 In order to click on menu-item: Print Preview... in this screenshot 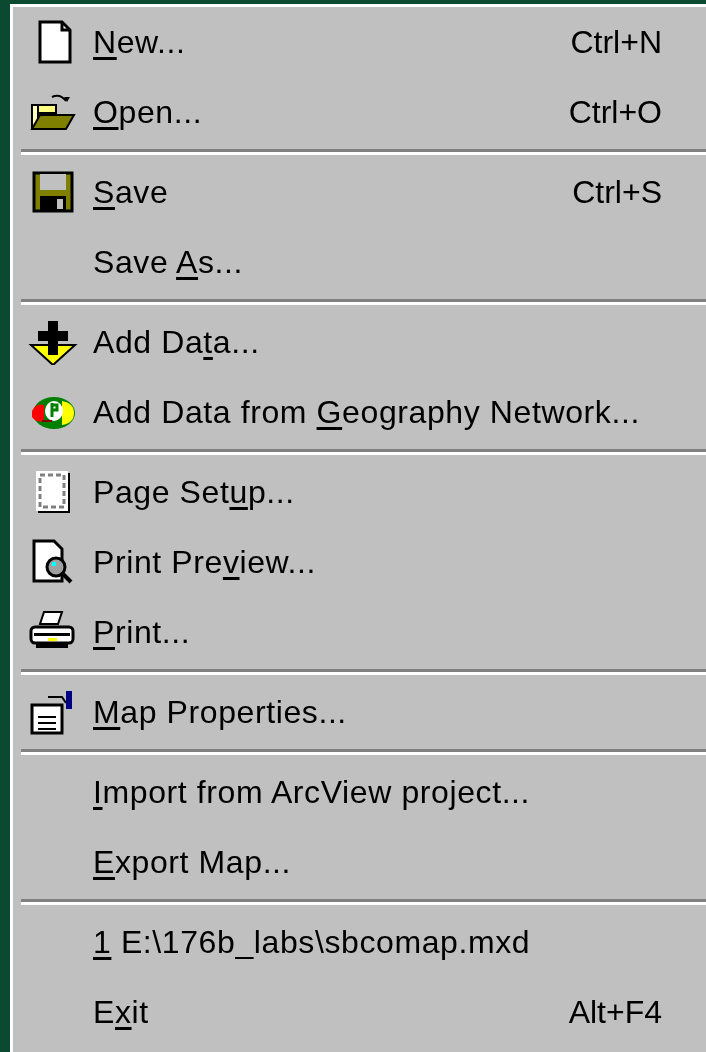, I will do `click(377, 562)`.